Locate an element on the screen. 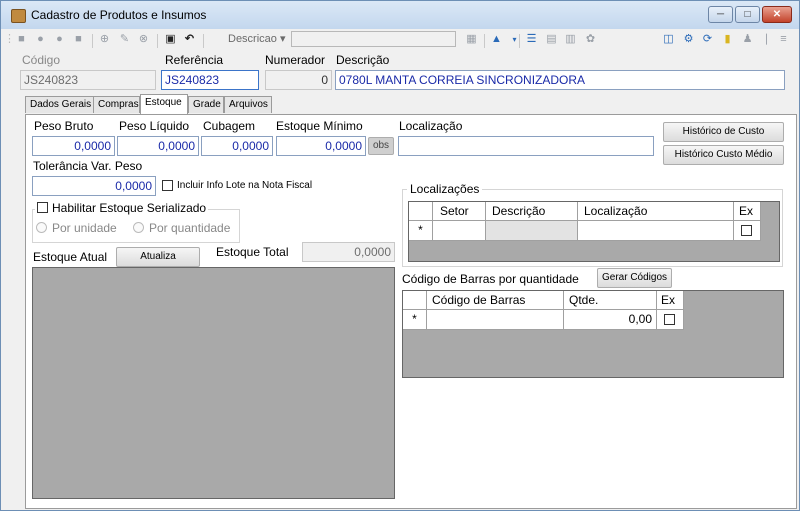 The image size is (800, 511). maximize-button: □ is located at coordinates (747, 14).